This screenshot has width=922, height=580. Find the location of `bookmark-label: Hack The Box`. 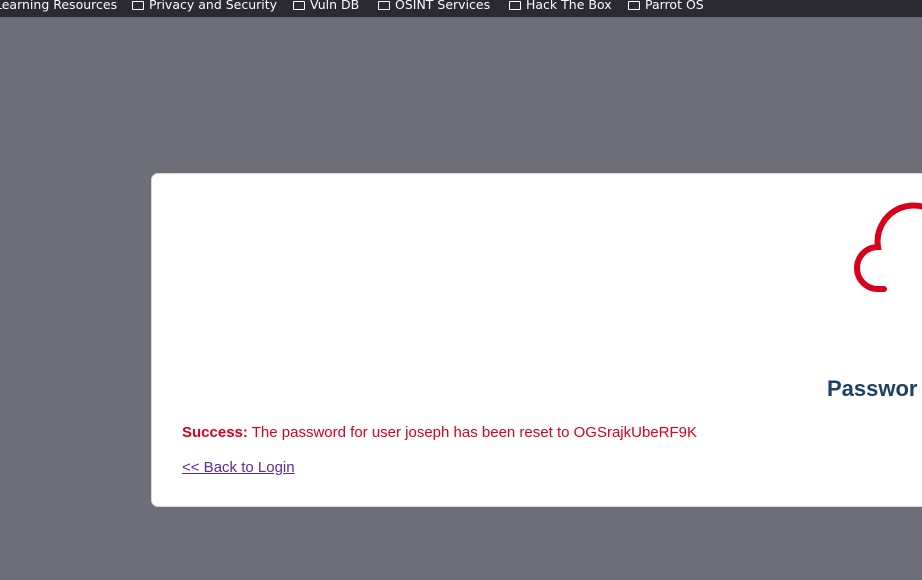

bookmark-label: Hack The Box is located at coordinates (569, 6).